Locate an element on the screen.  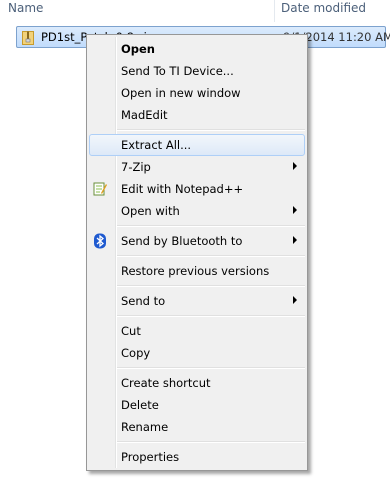
menu-item-send-by-bluetooth: Send by Bluetooth to is located at coordinates (197, 241).